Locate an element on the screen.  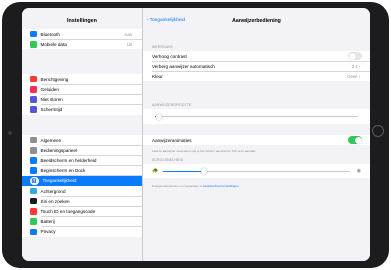
setting-row-verberg-aanwijzer-automatisch: Verberg aanwijzer automatisch 2 s › is located at coordinates (256, 66).